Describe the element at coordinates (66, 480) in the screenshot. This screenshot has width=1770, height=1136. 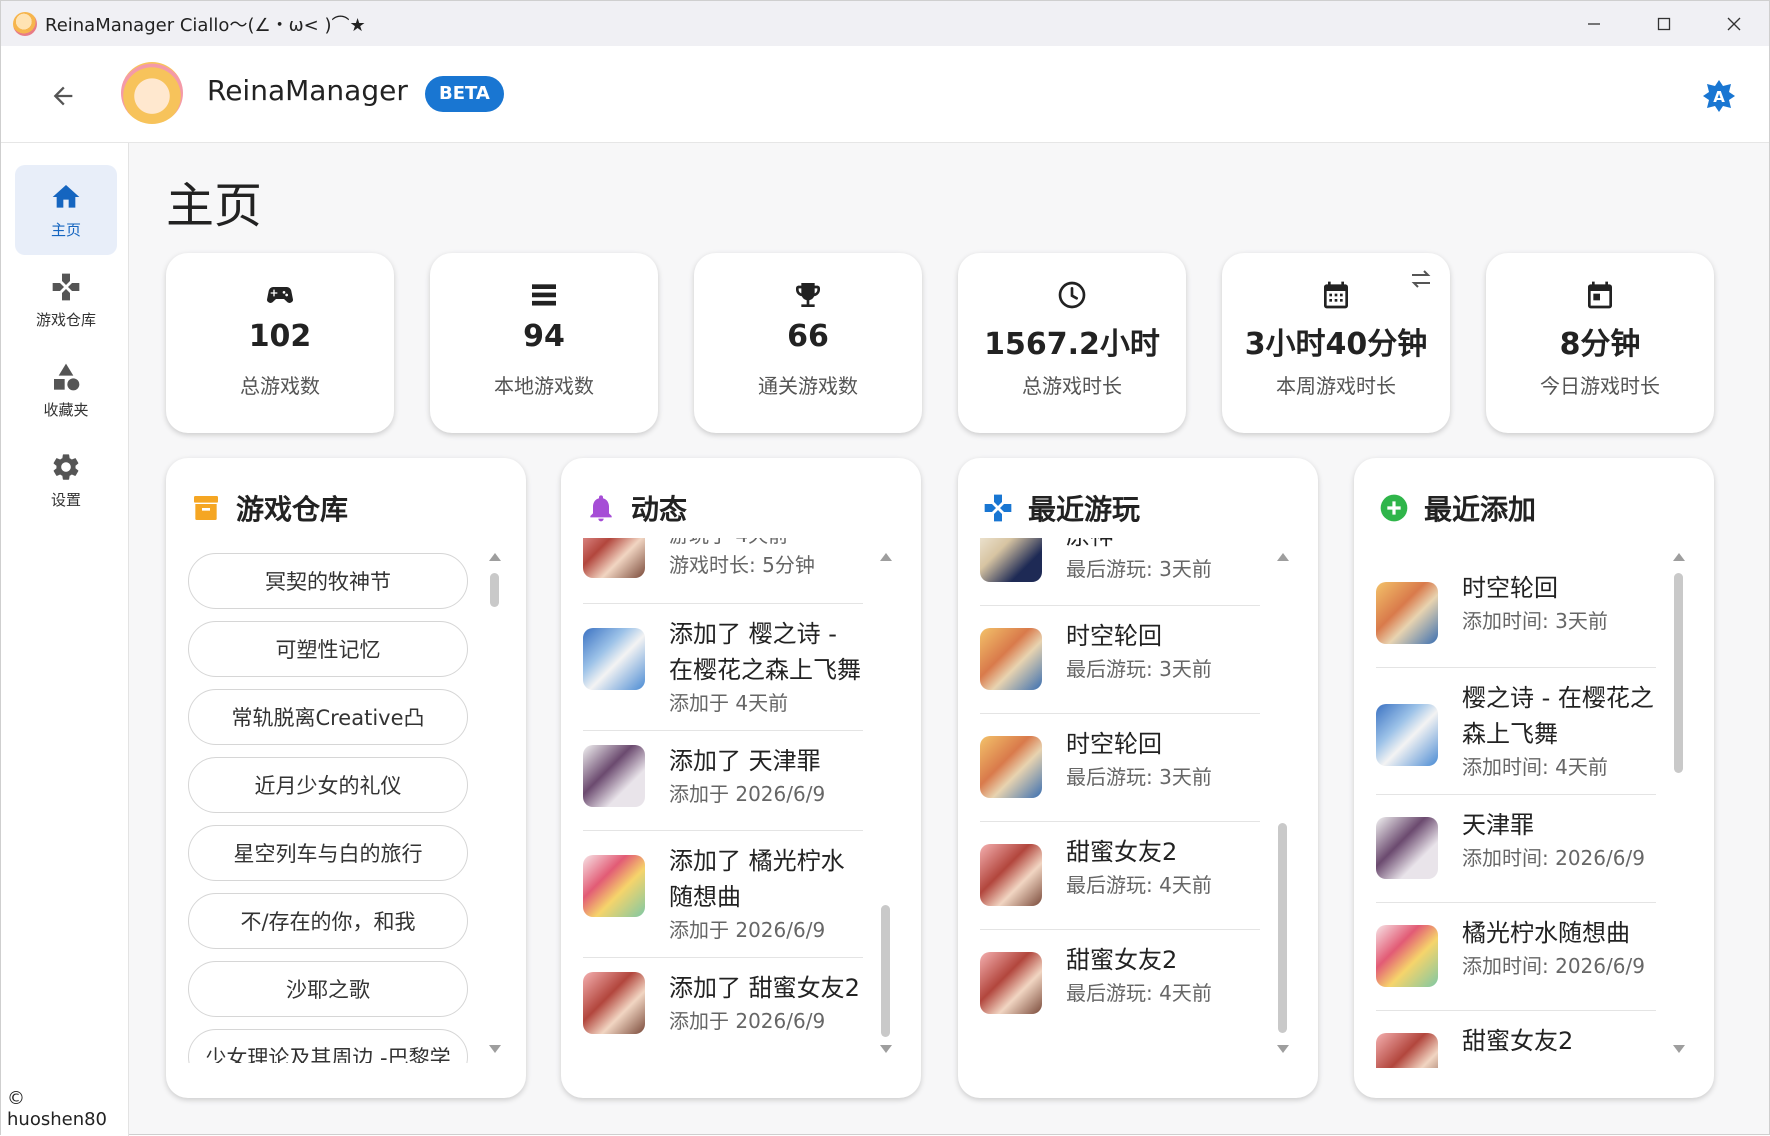
I see `sidebar-item-settings: 设置` at that location.